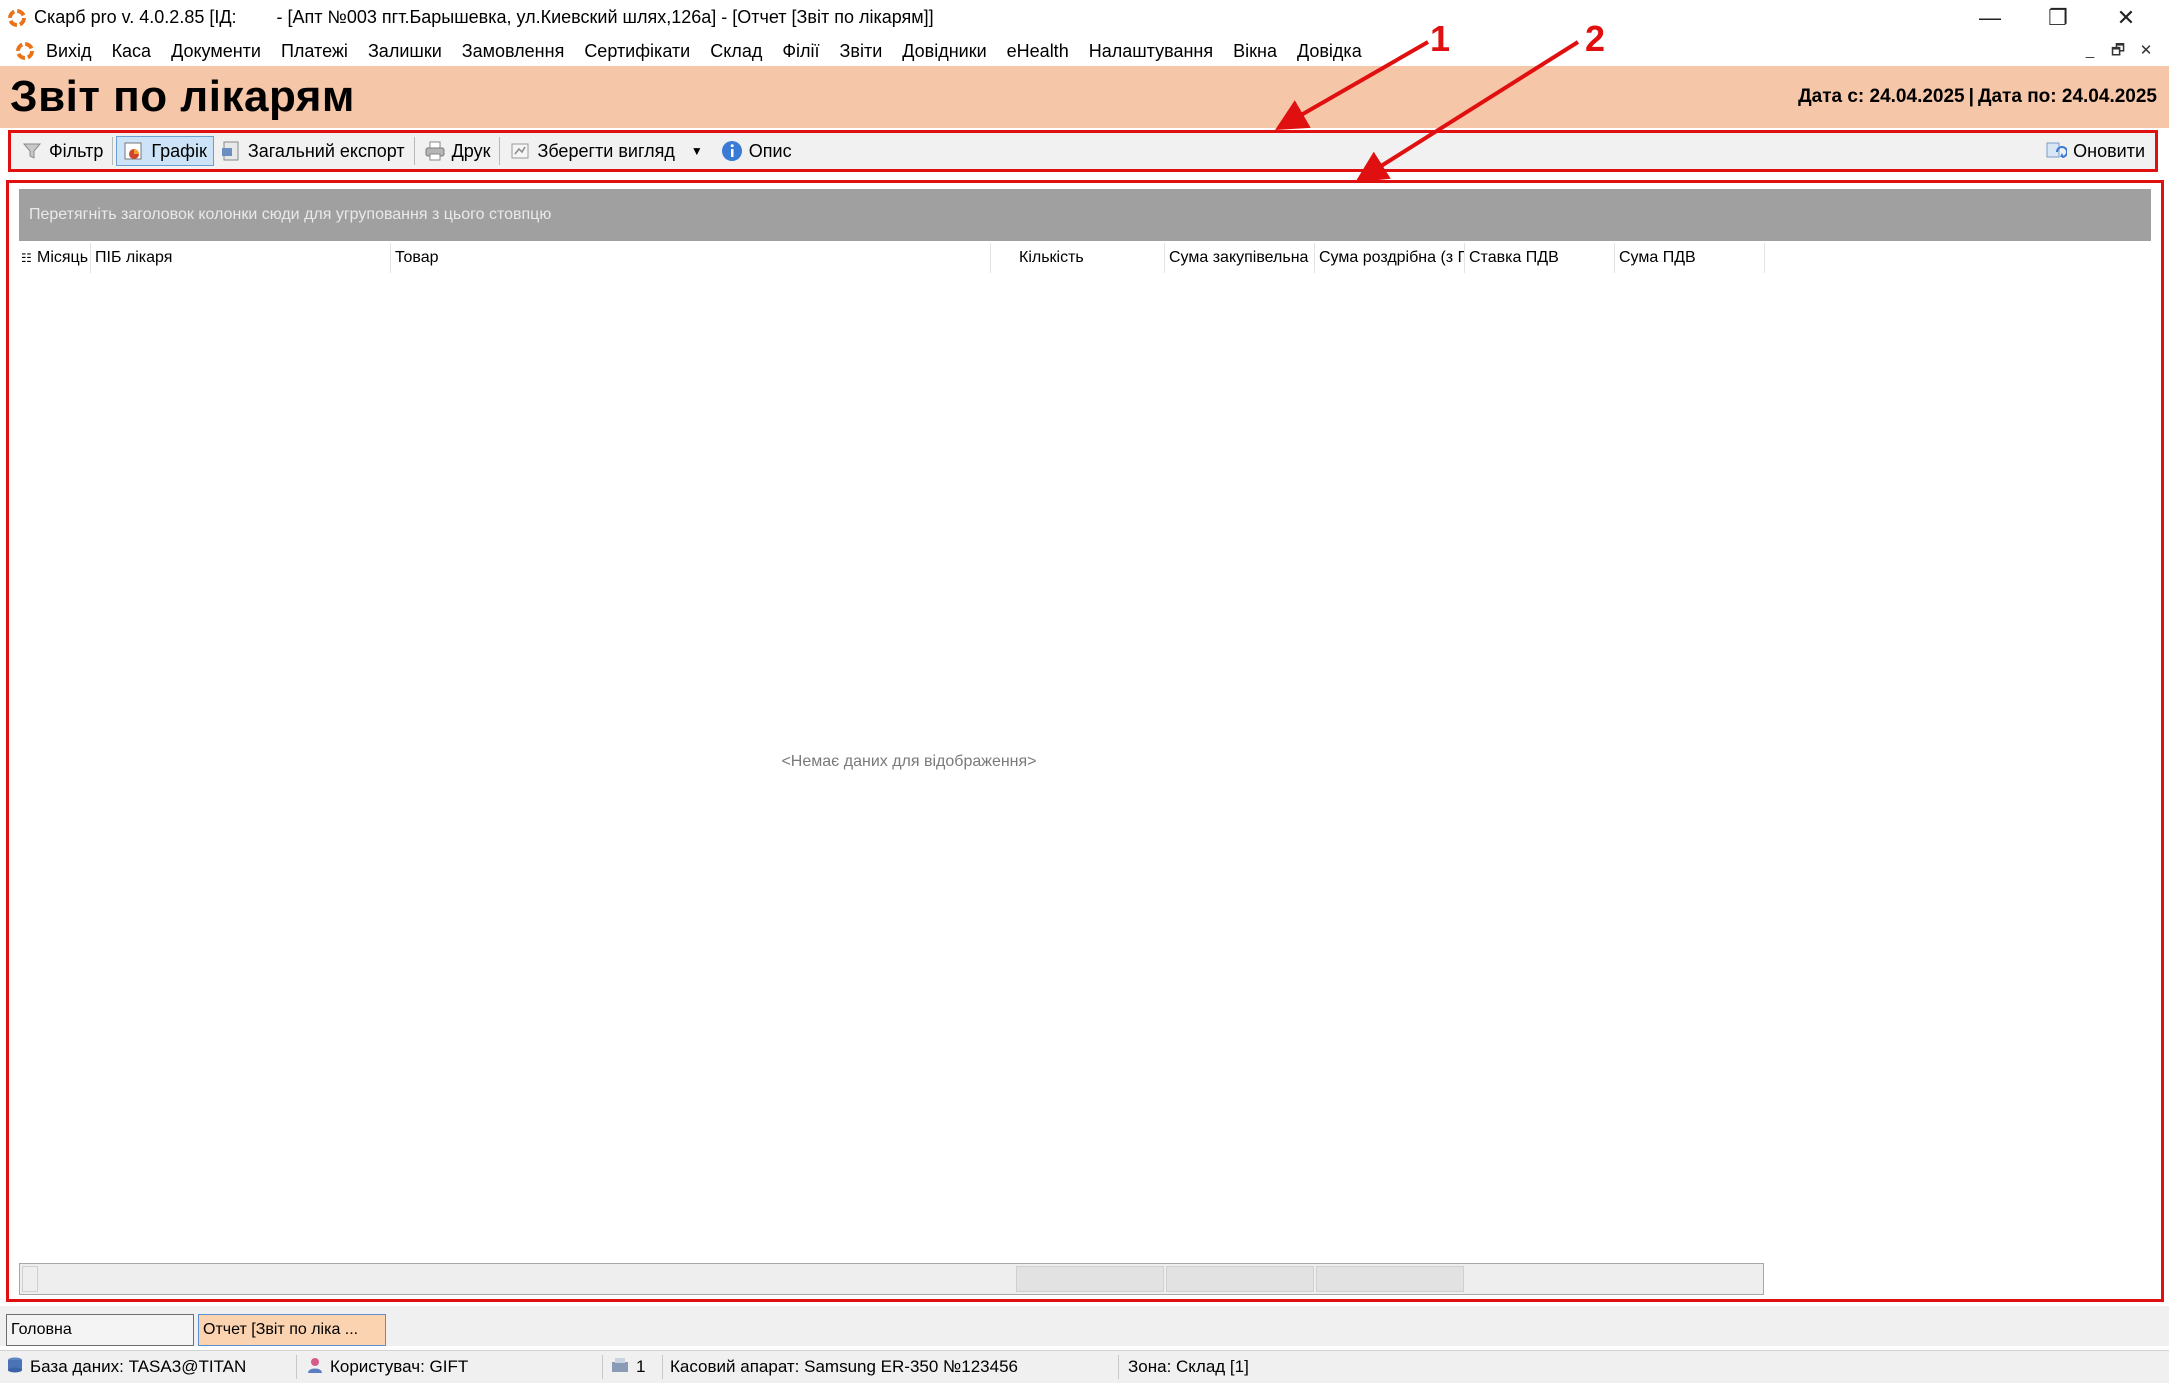  I want to click on menu-windows: Вікна, so click(1255, 51).